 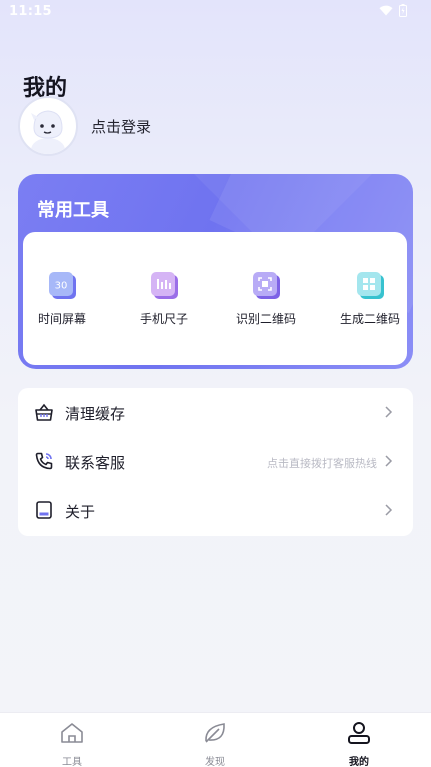 What do you see at coordinates (72, 733) in the screenshot?
I see `home-icon` at bounding box center [72, 733].